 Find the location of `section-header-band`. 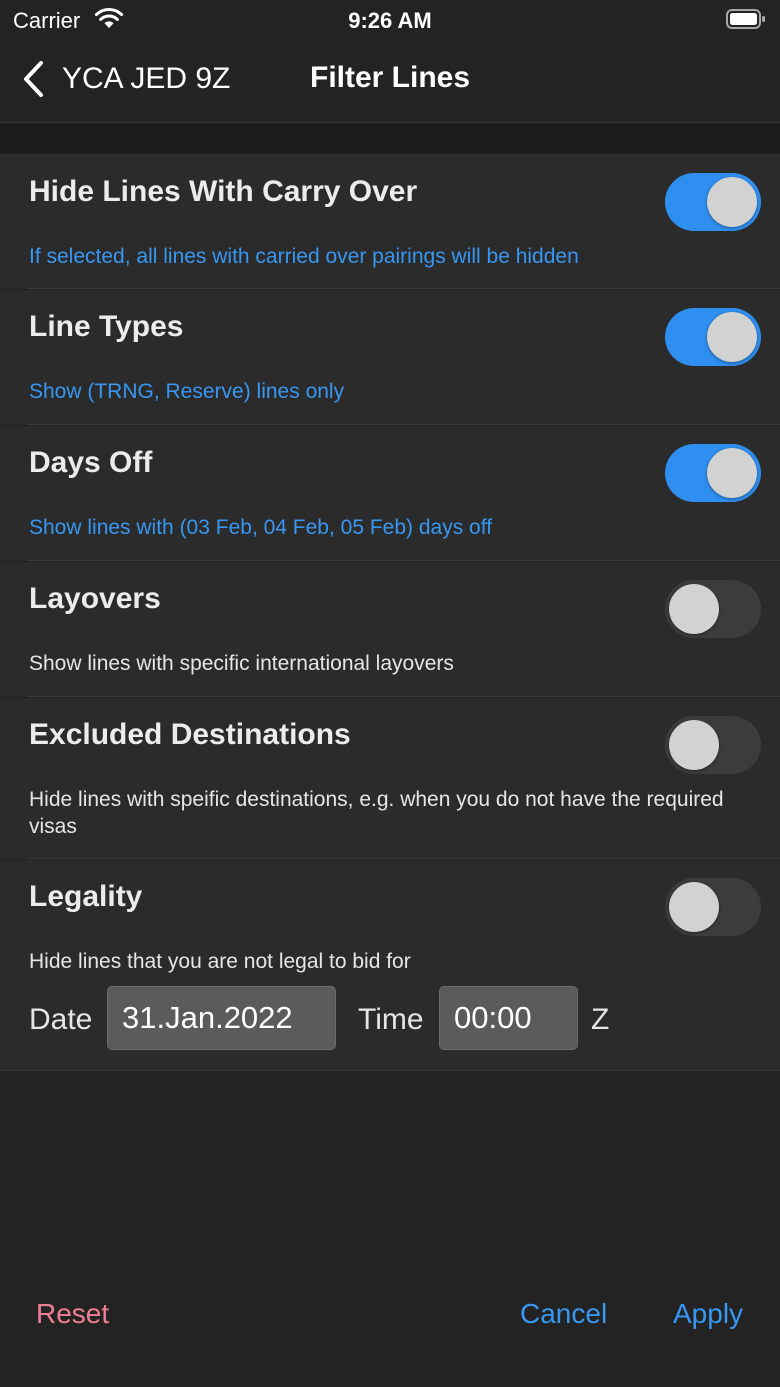

section-header-band is located at coordinates (390, 139).